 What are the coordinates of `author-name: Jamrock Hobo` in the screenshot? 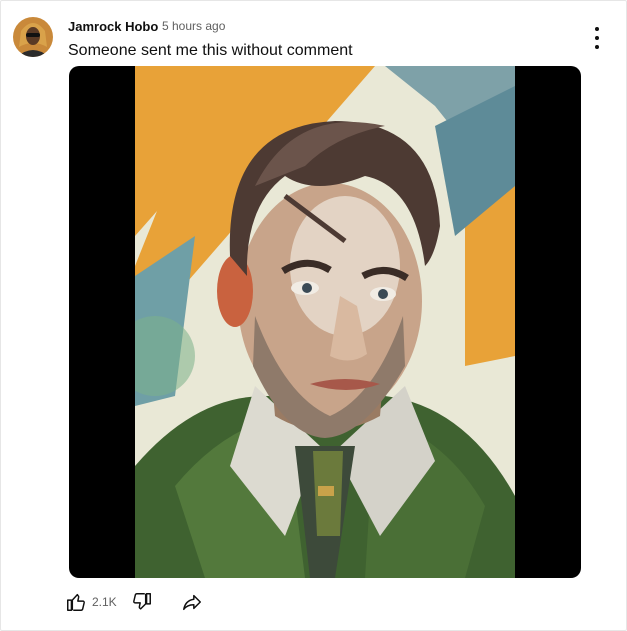 It's located at (113, 26).